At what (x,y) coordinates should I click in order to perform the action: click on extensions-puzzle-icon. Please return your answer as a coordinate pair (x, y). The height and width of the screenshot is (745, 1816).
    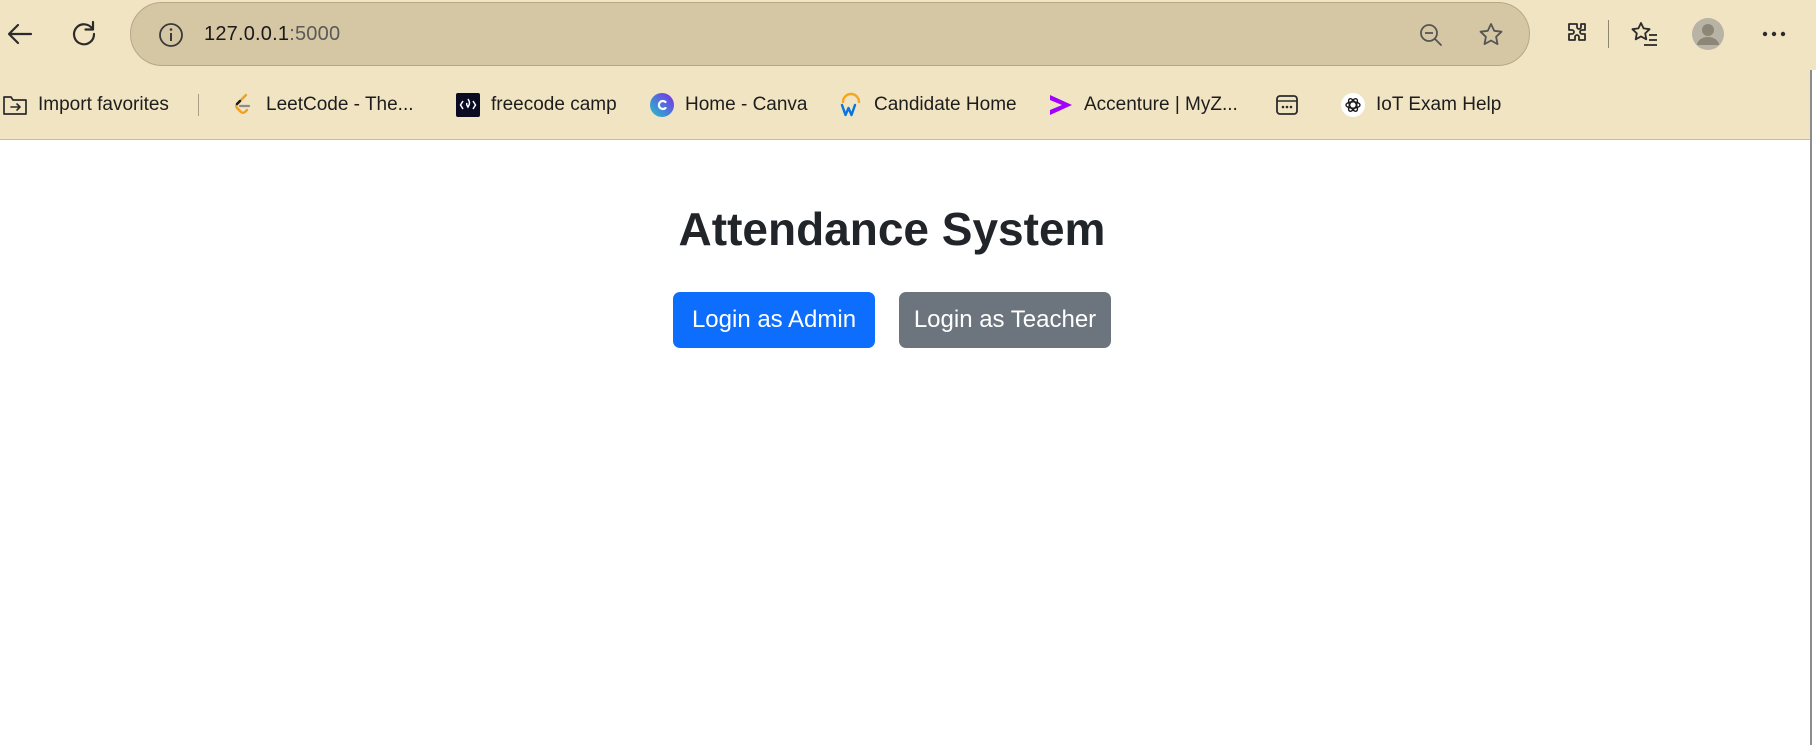
    Looking at the image, I should click on (1576, 34).